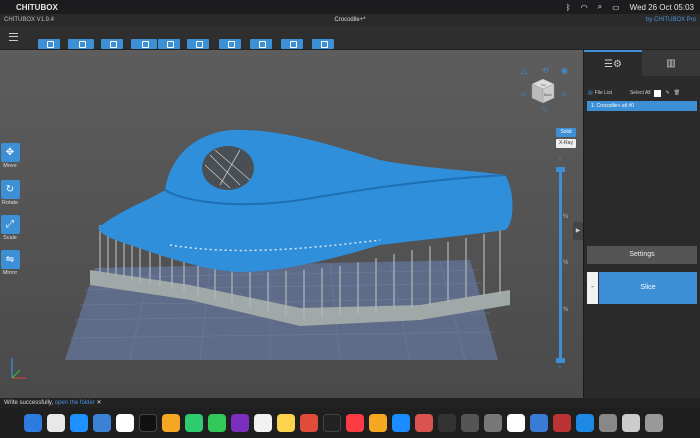 This screenshot has width=700, height=438. I want to click on ebay-icon, so click(516, 423).